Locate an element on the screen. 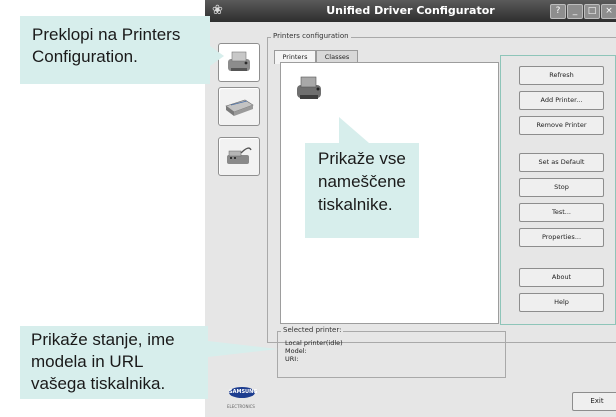 The height and width of the screenshot is (417, 616). sidebar-item-ports is located at coordinates (239, 156).